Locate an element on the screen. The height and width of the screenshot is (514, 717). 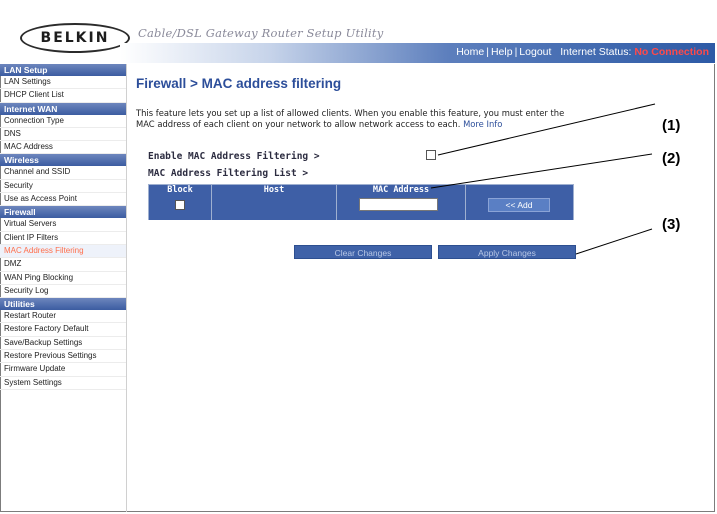
callout-label-2: (2) is located at coordinates (671, 158).